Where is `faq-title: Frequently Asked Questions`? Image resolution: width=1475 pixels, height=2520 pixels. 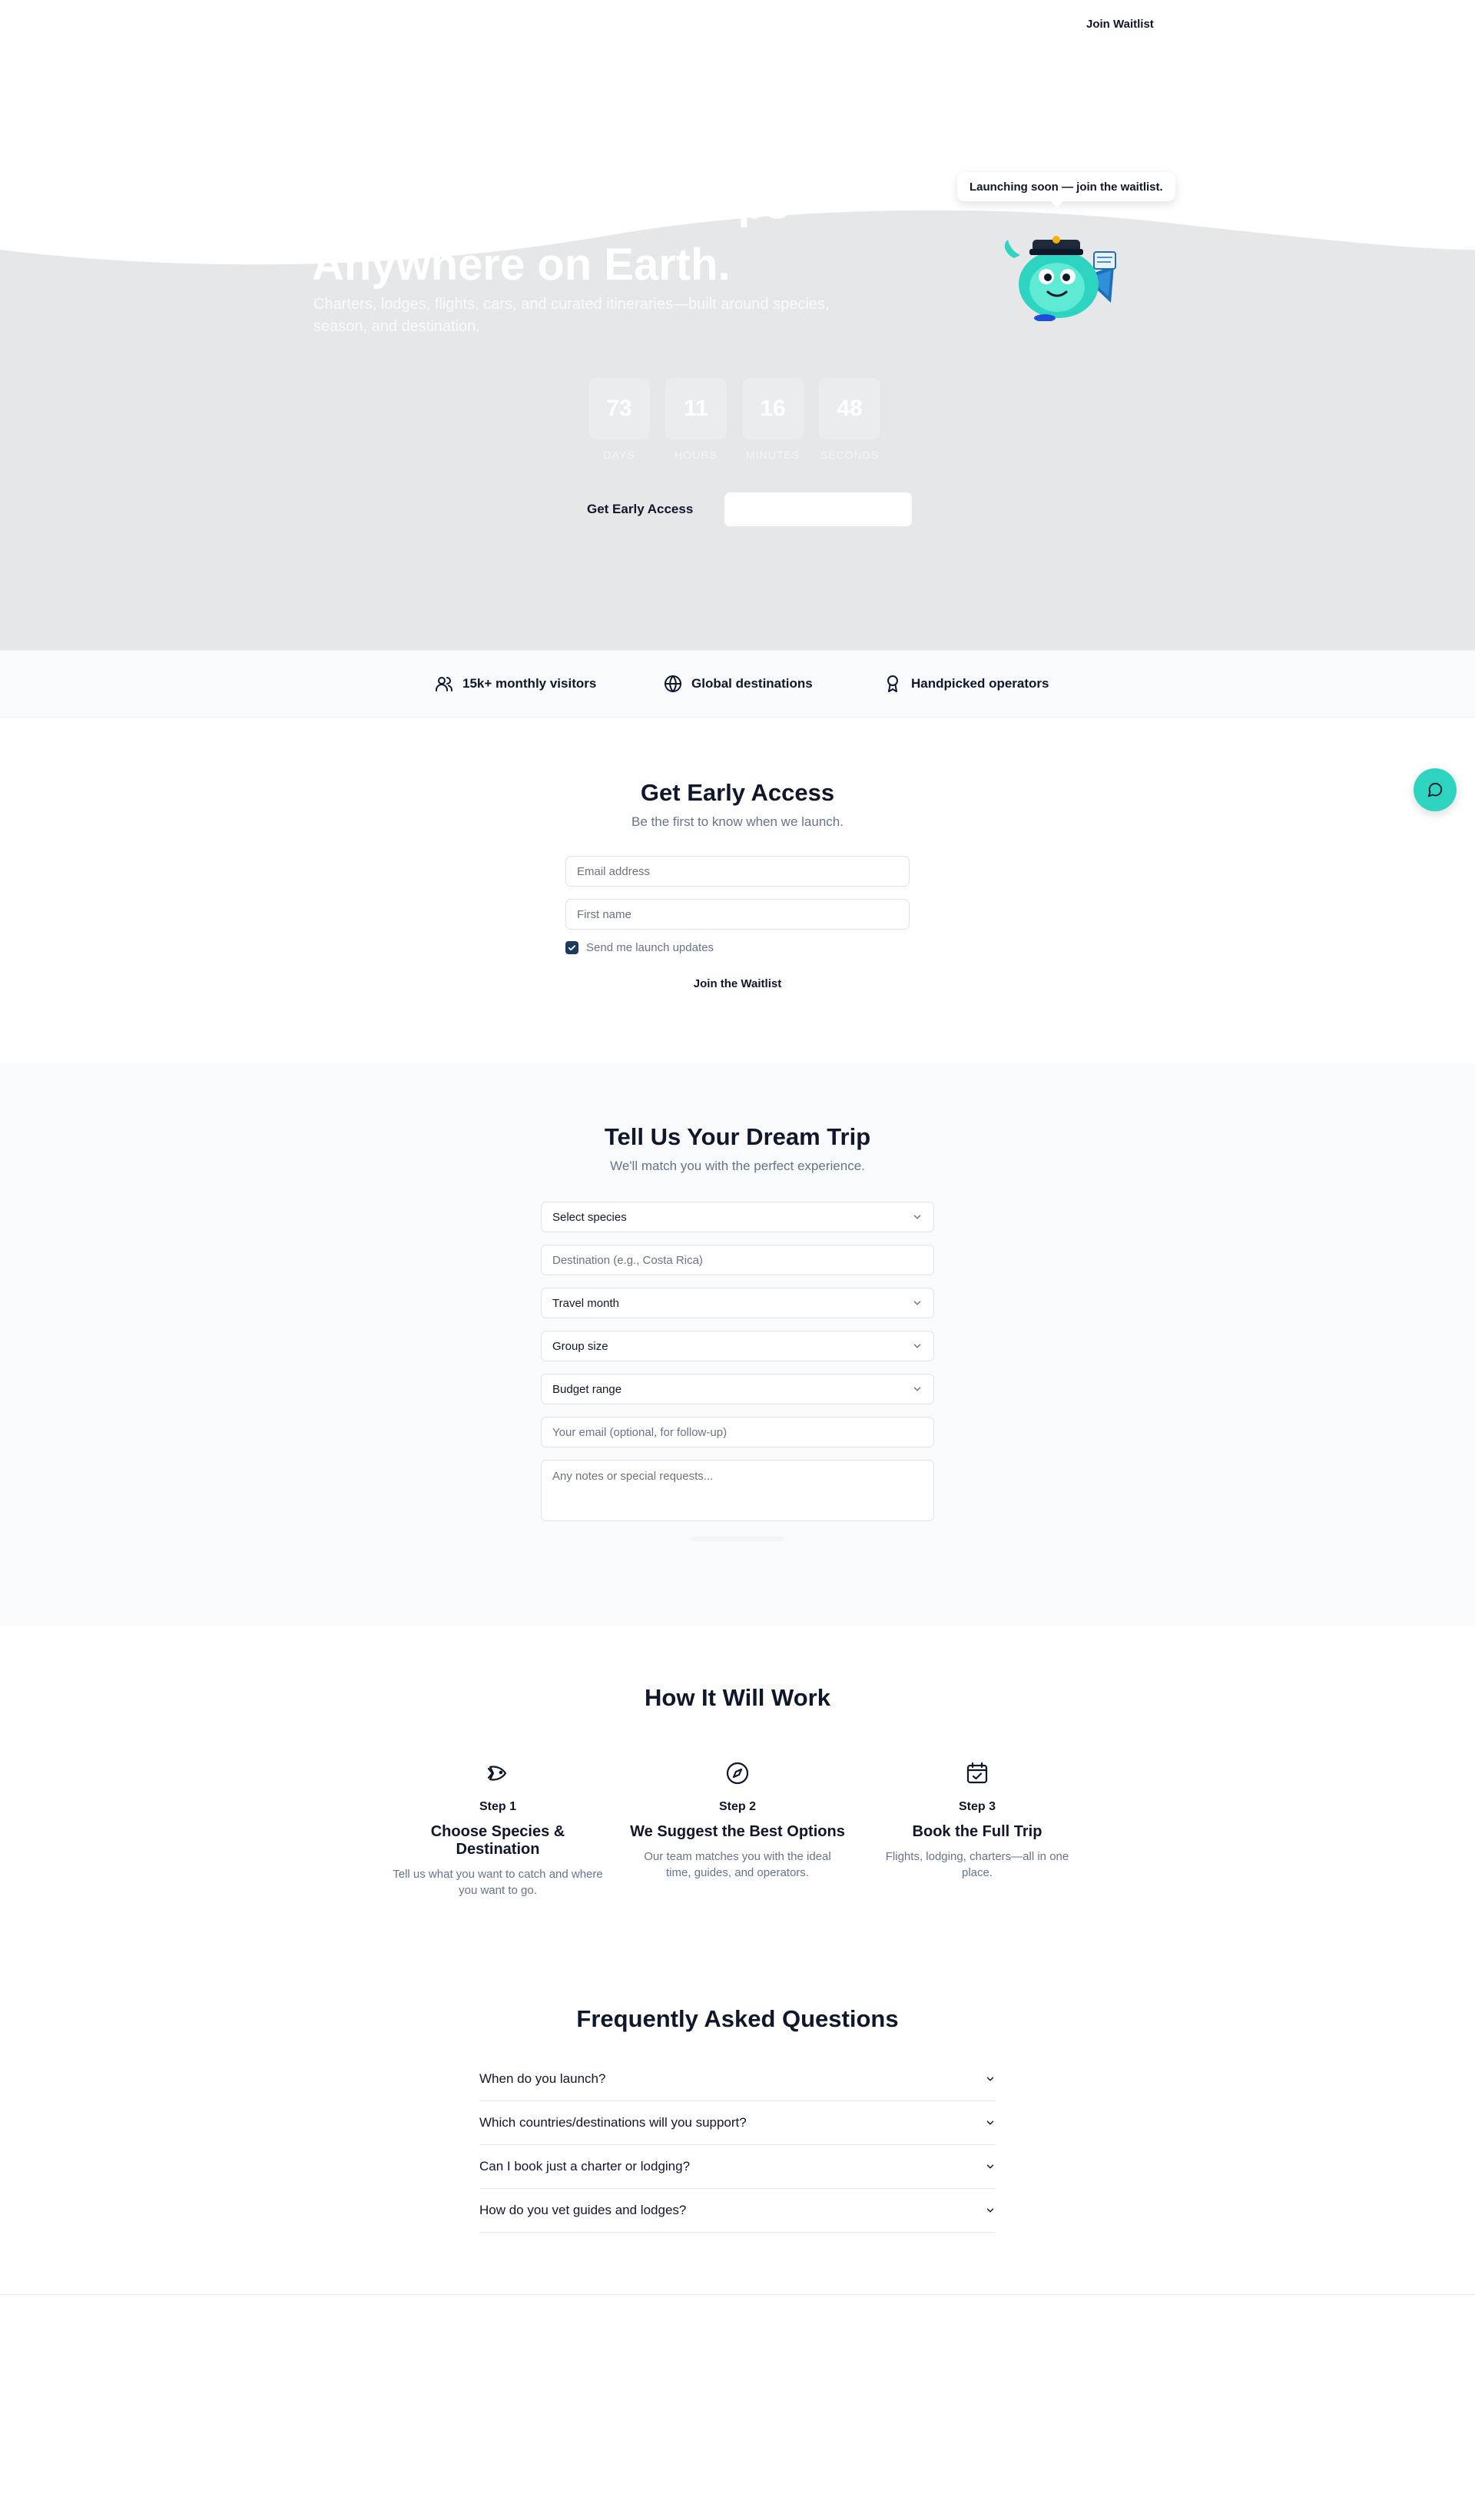
faq-title: Frequently Asked Questions is located at coordinates (737, 2018).